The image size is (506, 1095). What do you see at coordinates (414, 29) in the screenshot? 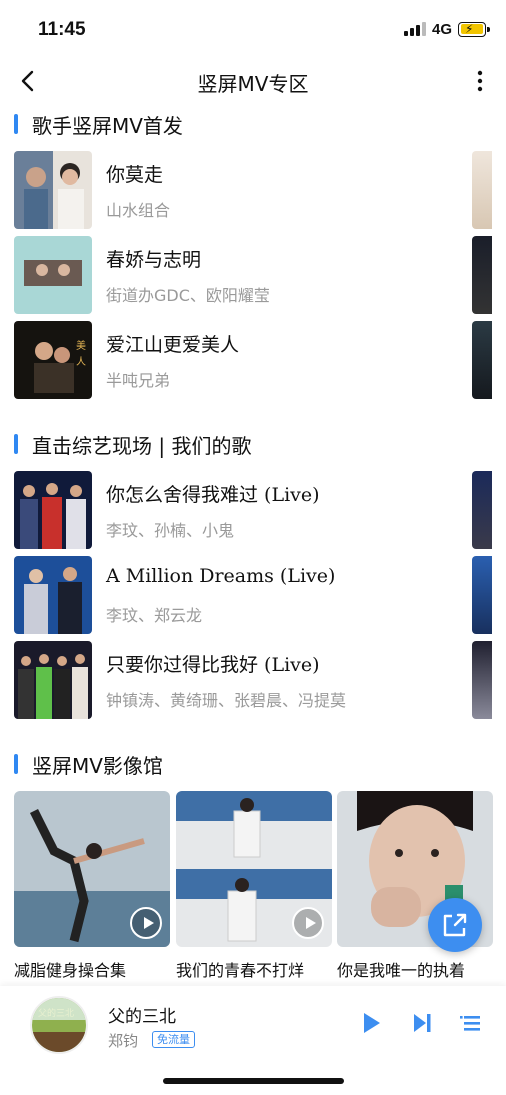
I see `signal-icon` at bounding box center [414, 29].